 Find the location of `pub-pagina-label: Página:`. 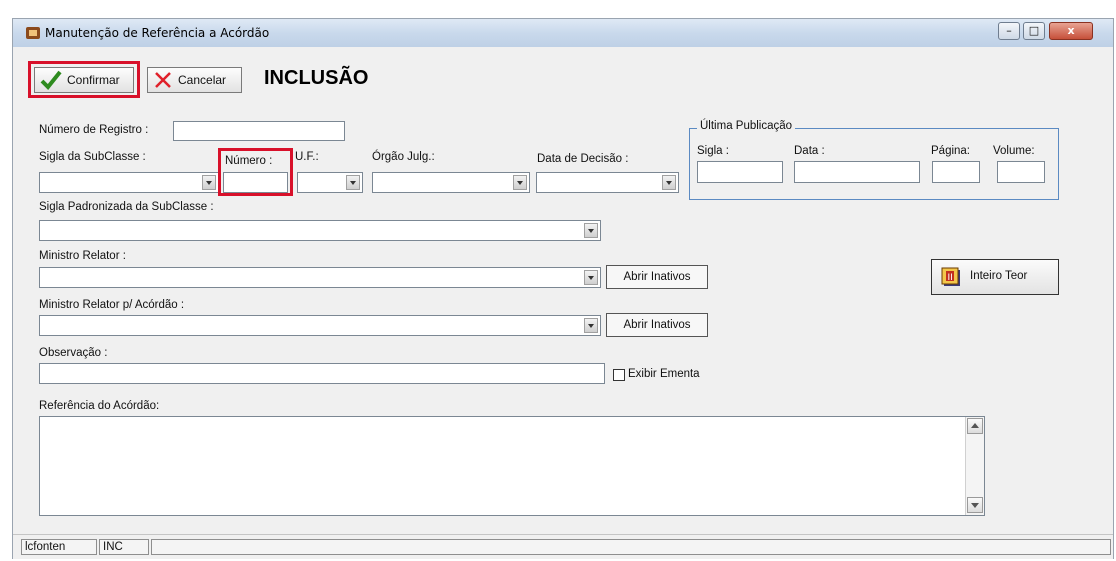

pub-pagina-label: Página: is located at coordinates (951, 151).